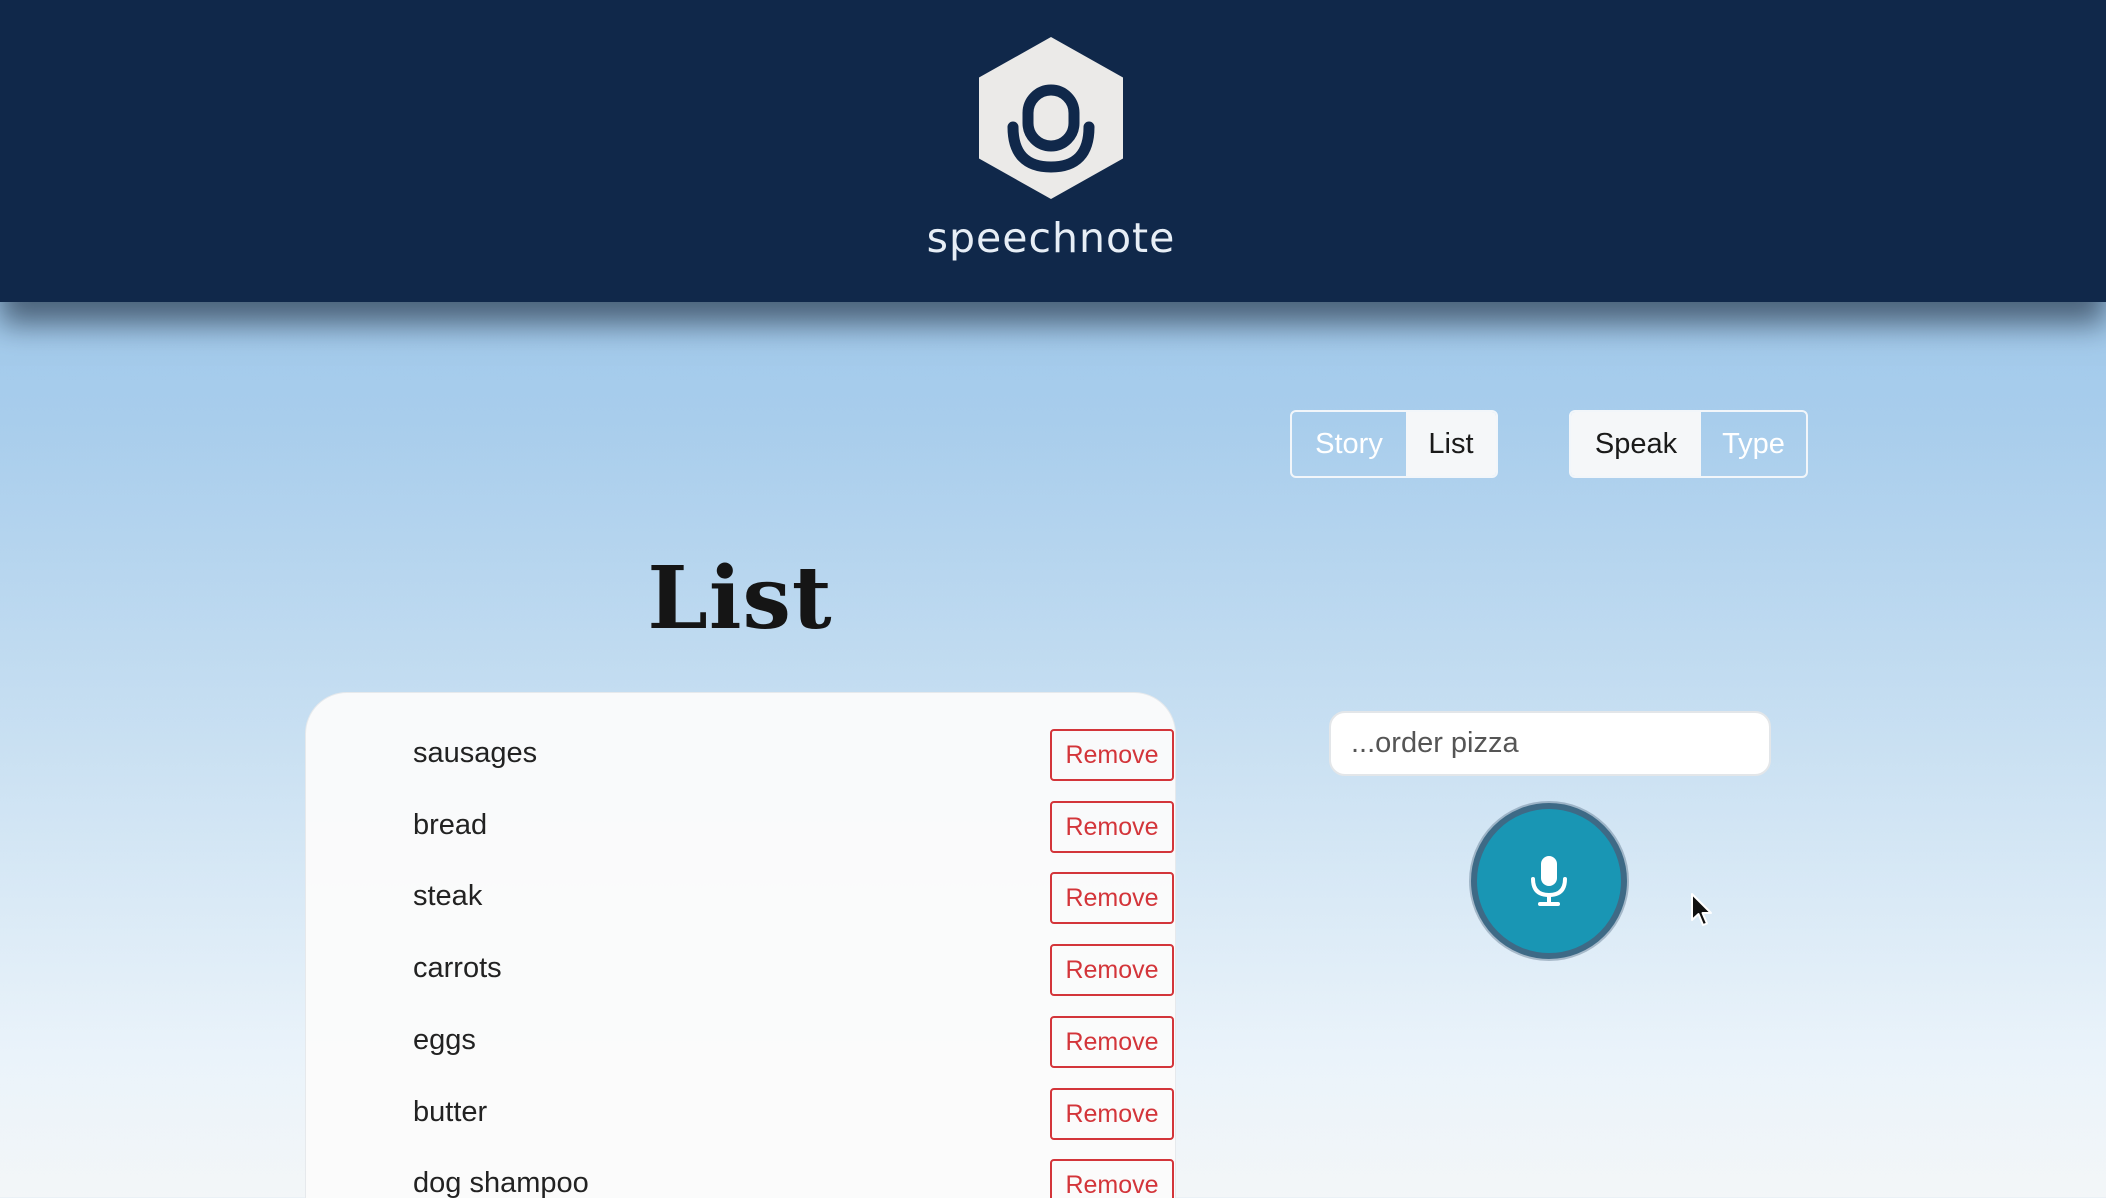 This screenshot has height=1198, width=2106. I want to click on story-mode-button: Story, so click(1349, 444).